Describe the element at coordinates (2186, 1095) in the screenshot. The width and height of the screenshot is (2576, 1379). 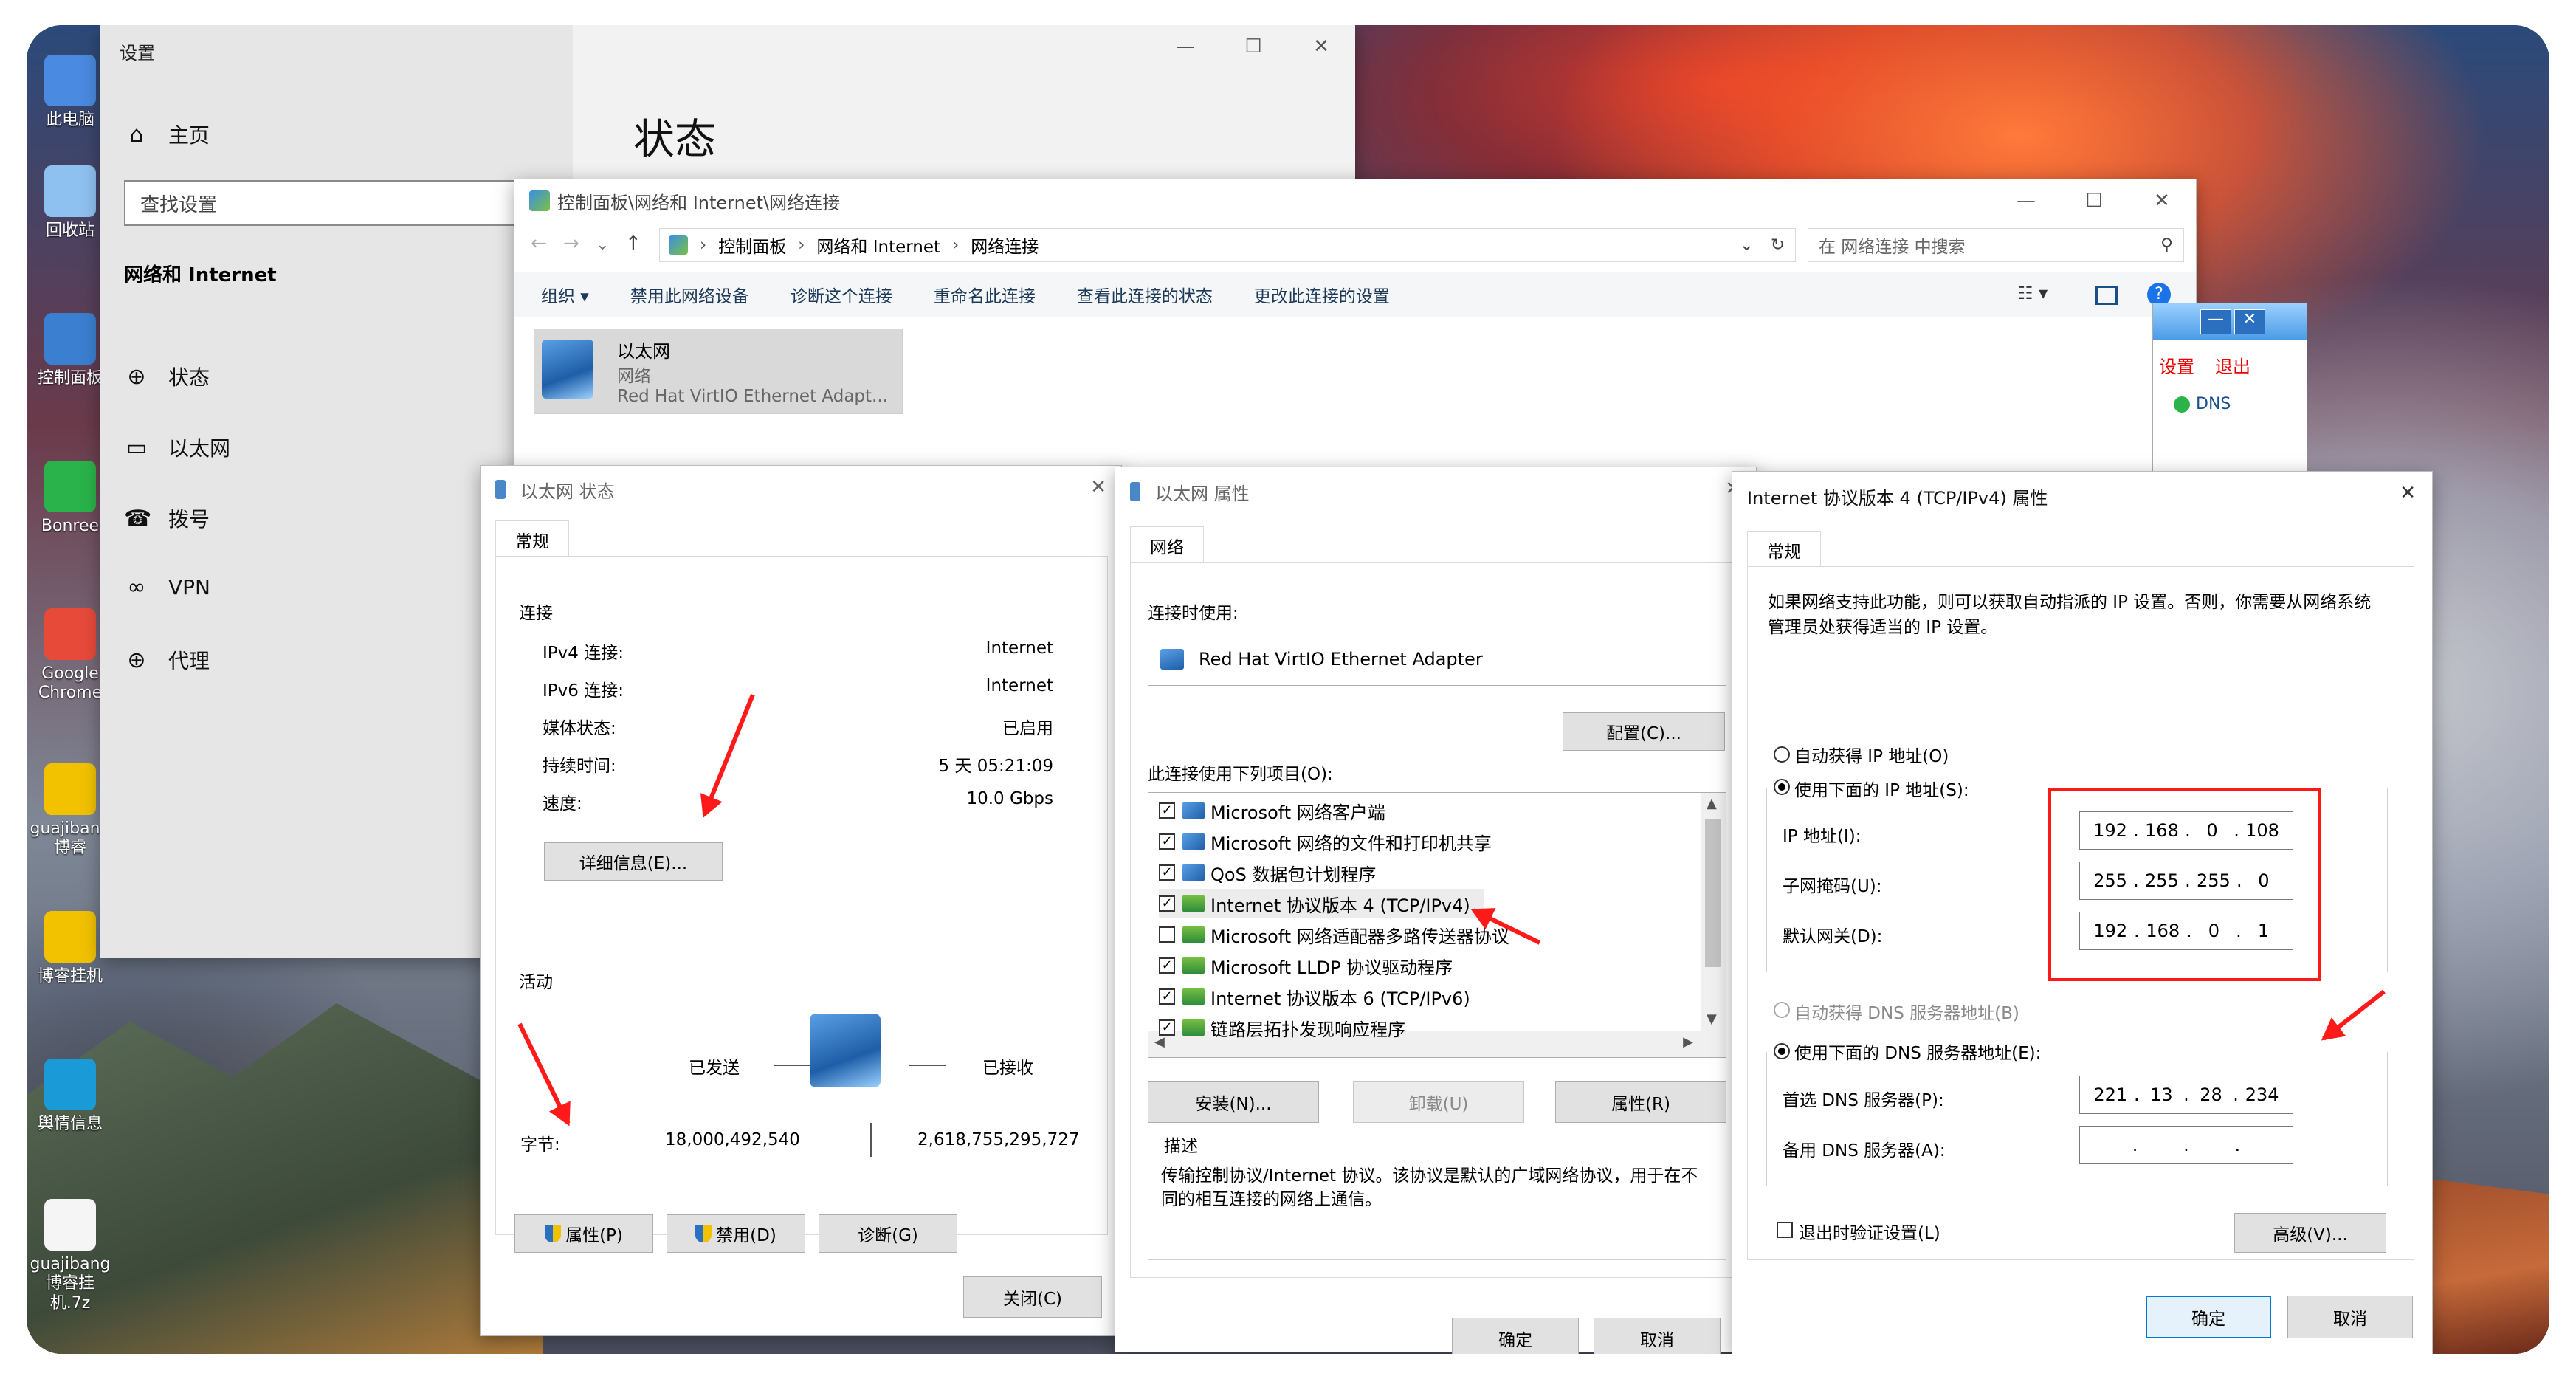
I see `preferred-dns-input: 221. 13. 28. 234` at that location.